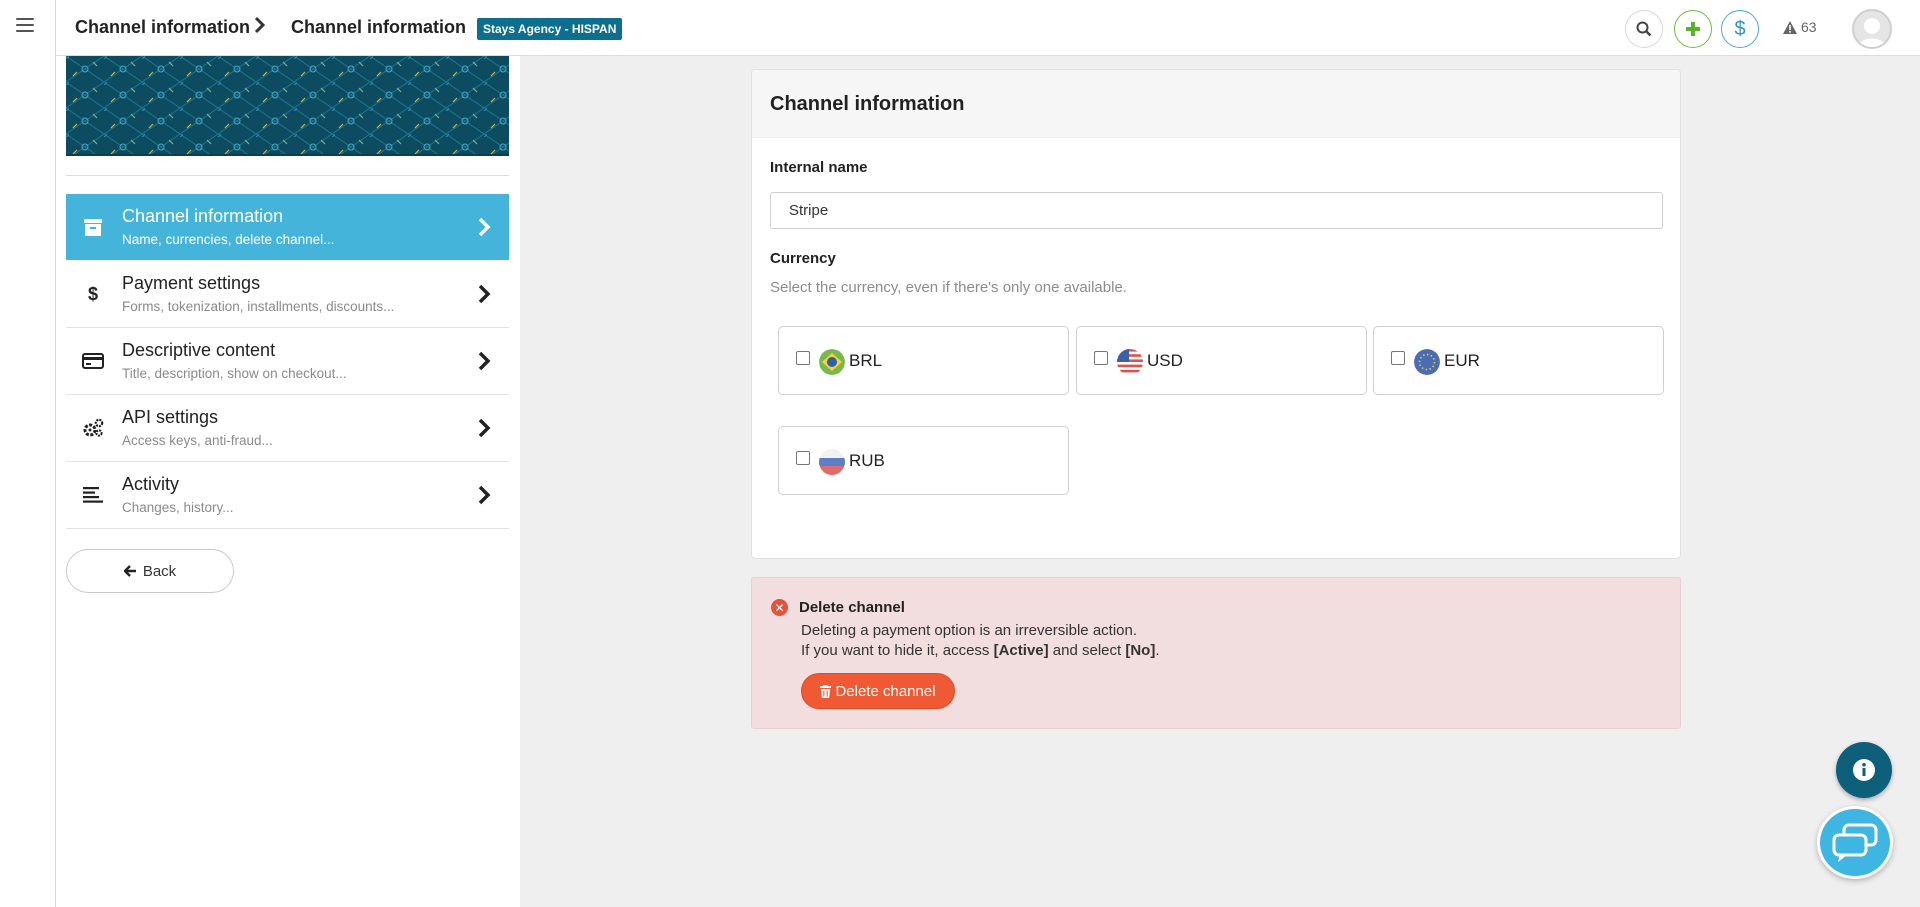  I want to click on search-icon, so click(1644, 29).